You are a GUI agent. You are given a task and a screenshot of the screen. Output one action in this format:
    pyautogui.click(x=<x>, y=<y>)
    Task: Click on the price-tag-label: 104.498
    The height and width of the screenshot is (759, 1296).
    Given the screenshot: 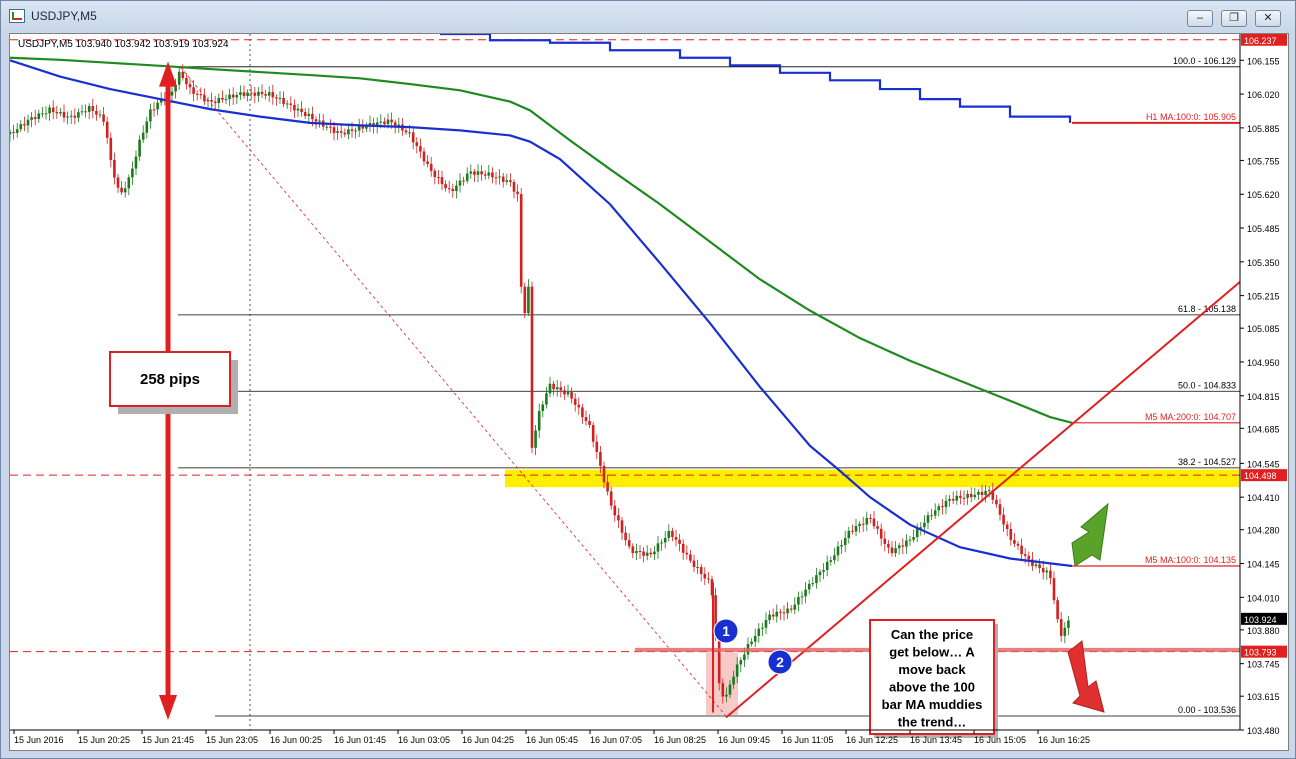 What is the action you would take?
    pyautogui.click(x=1260, y=476)
    